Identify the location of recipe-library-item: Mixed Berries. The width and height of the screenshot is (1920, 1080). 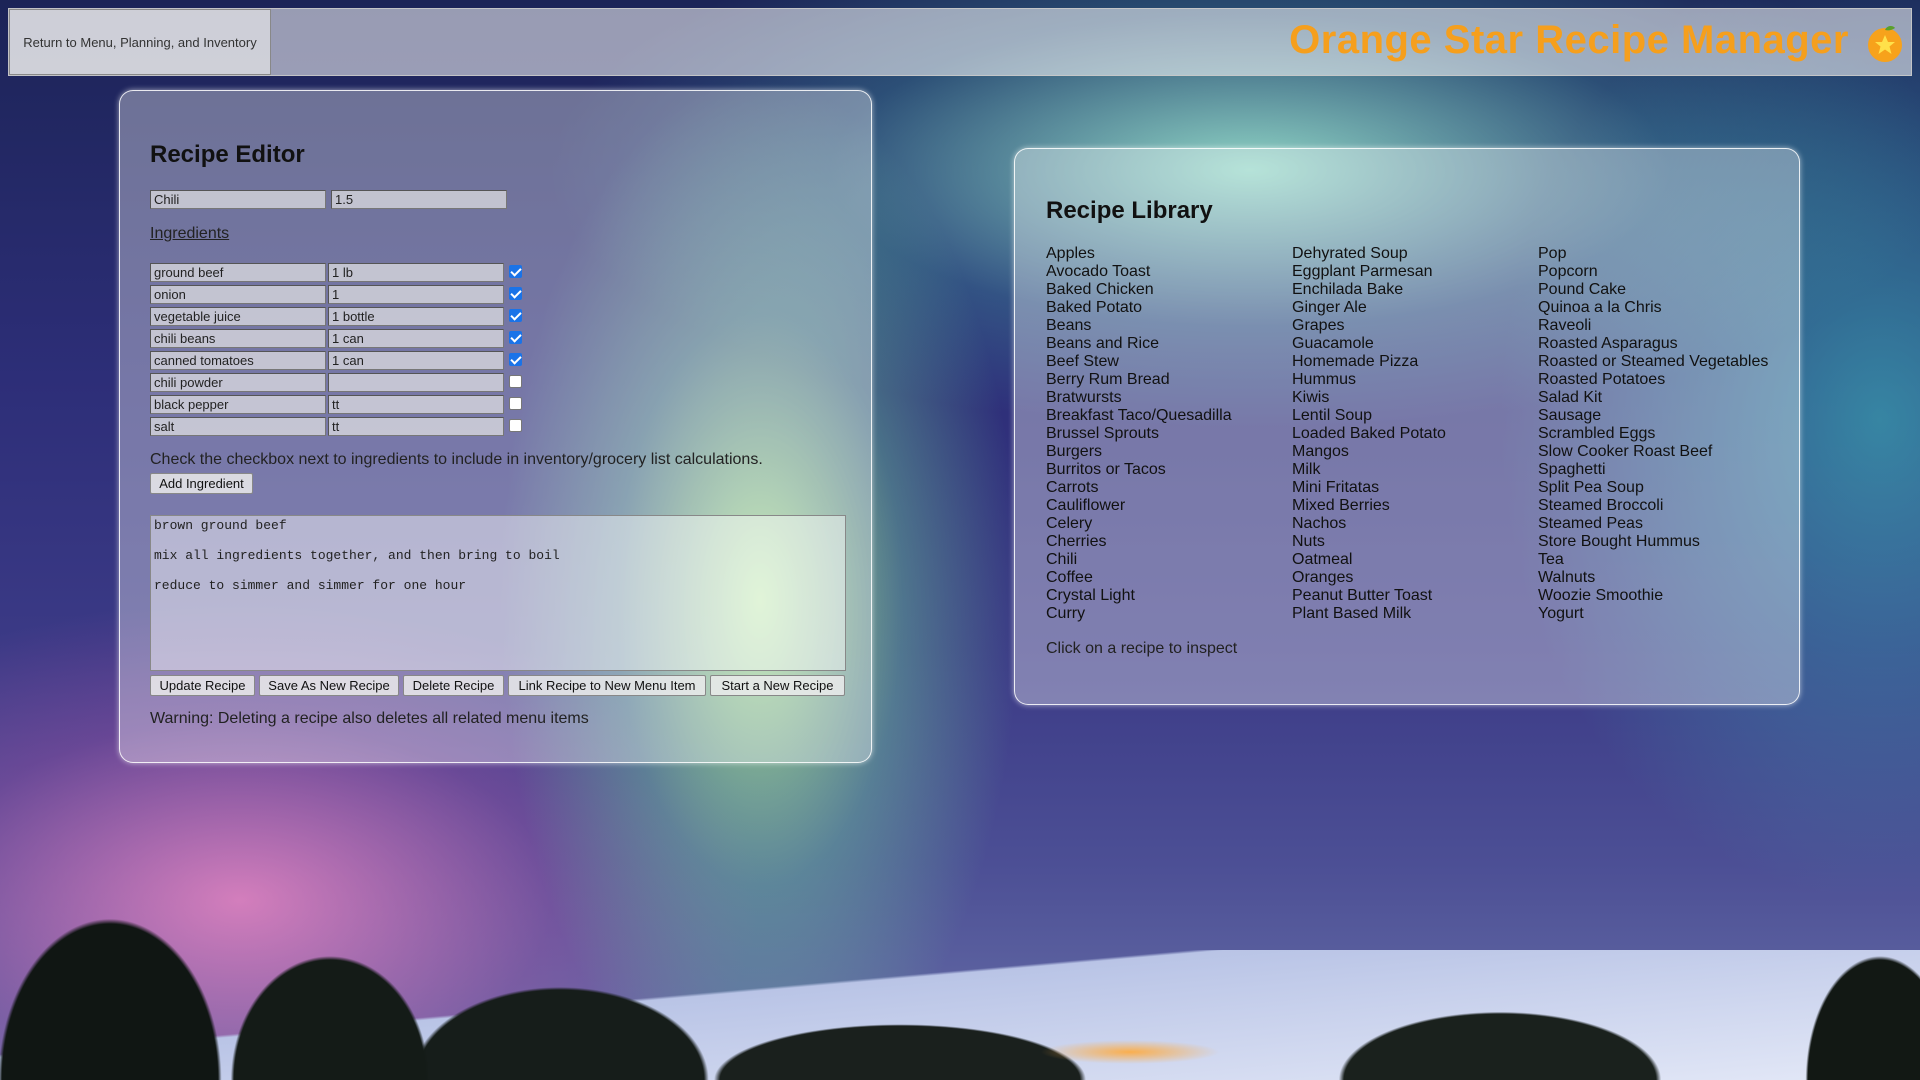
(1369, 506).